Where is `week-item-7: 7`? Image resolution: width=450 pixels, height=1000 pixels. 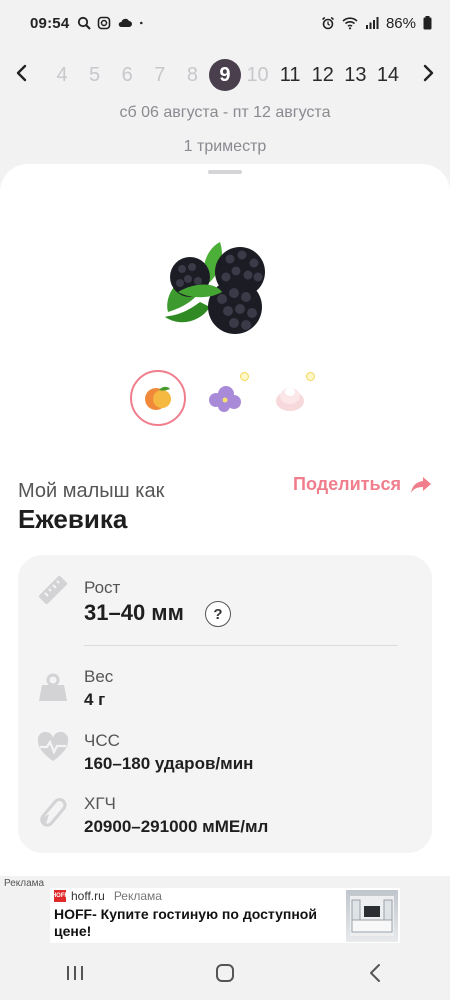 week-item-7: 7 is located at coordinates (160, 75).